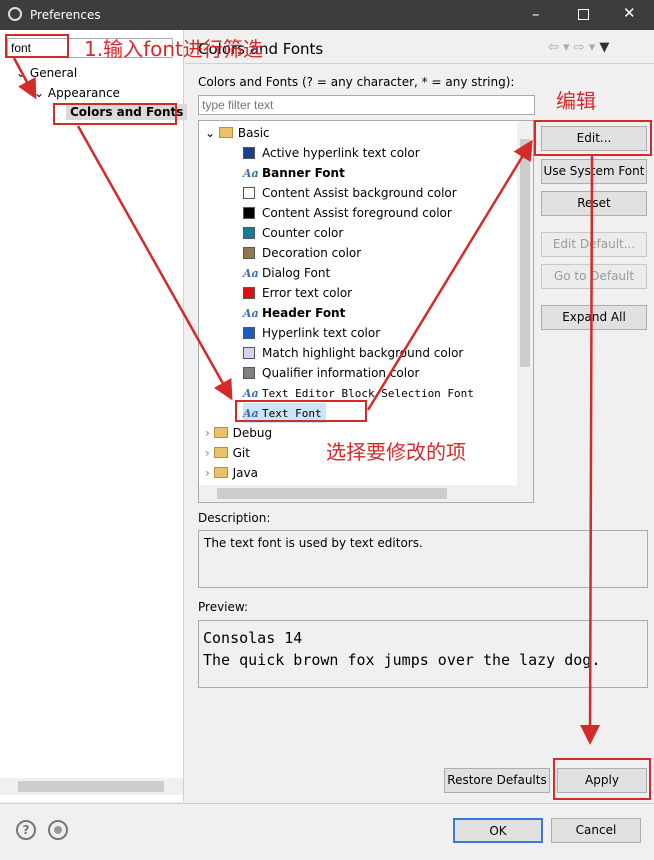 The width and height of the screenshot is (654, 860). I want to click on arrow-to-edit, so click(449, 275).